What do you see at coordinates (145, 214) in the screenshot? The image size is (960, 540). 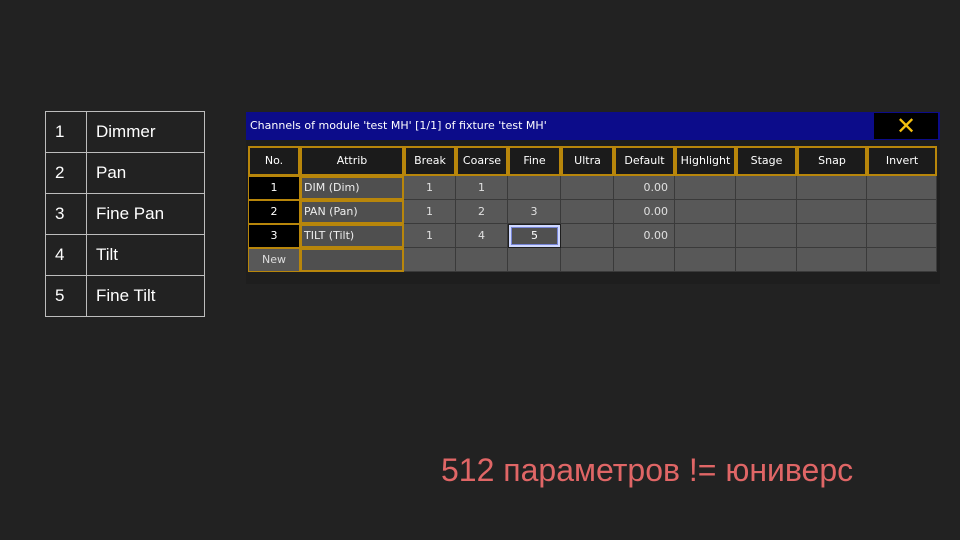 I see `channel-name: Fine Pan` at bounding box center [145, 214].